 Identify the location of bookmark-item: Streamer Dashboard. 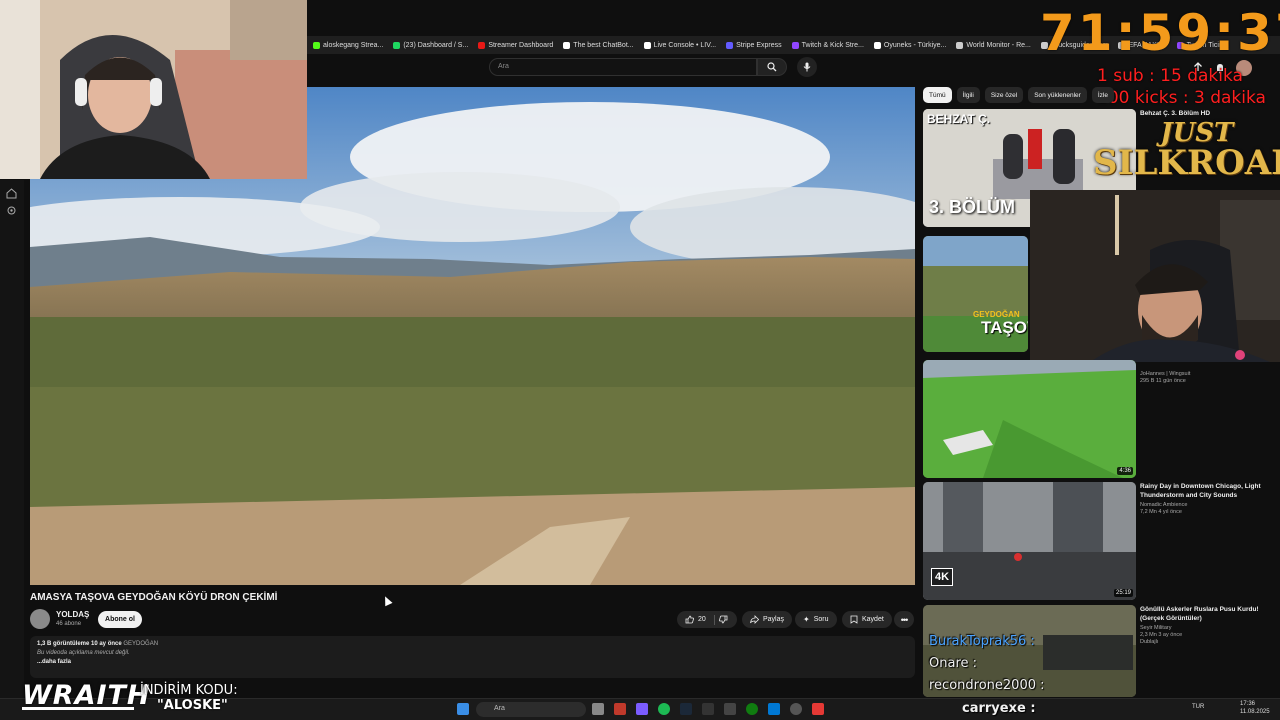
(516, 45).